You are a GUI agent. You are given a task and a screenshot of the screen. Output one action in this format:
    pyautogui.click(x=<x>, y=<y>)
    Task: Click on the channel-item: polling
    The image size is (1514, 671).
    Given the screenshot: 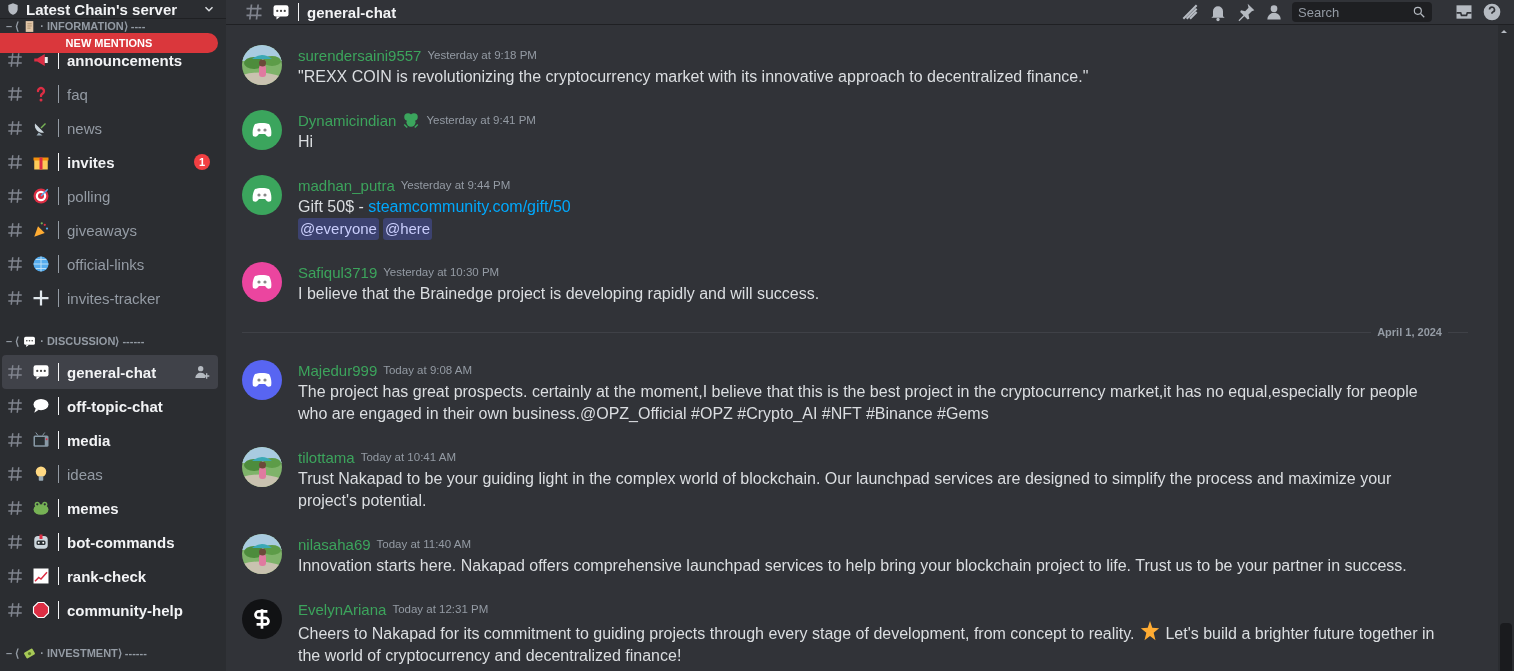 What is the action you would take?
    pyautogui.click(x=110, y=196)
    